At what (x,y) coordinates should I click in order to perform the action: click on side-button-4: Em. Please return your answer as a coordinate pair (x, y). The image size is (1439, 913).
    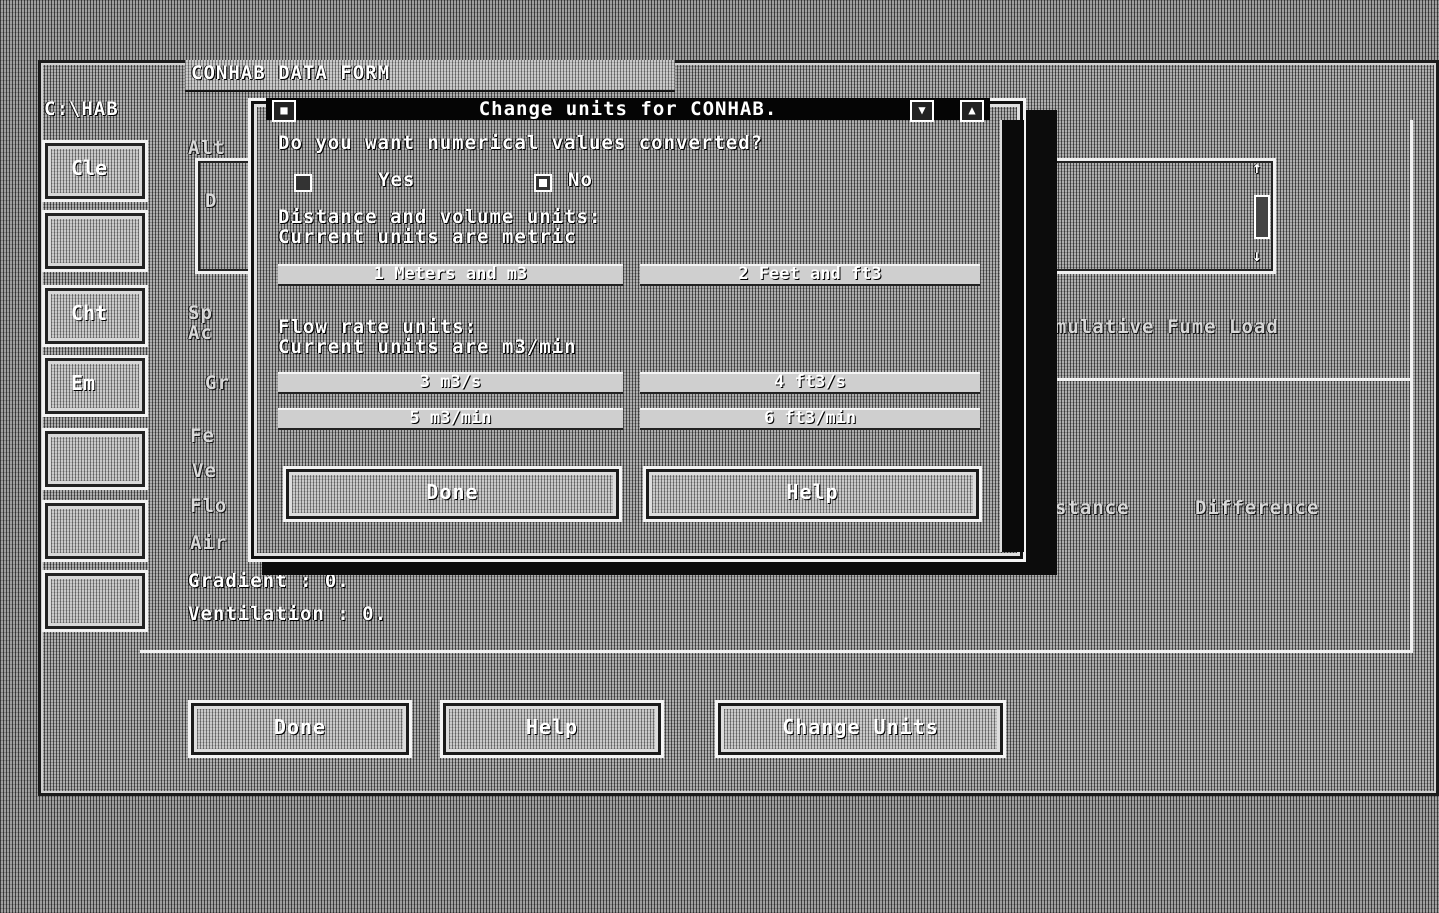
    Looking at the image, I should click on (95, 386).